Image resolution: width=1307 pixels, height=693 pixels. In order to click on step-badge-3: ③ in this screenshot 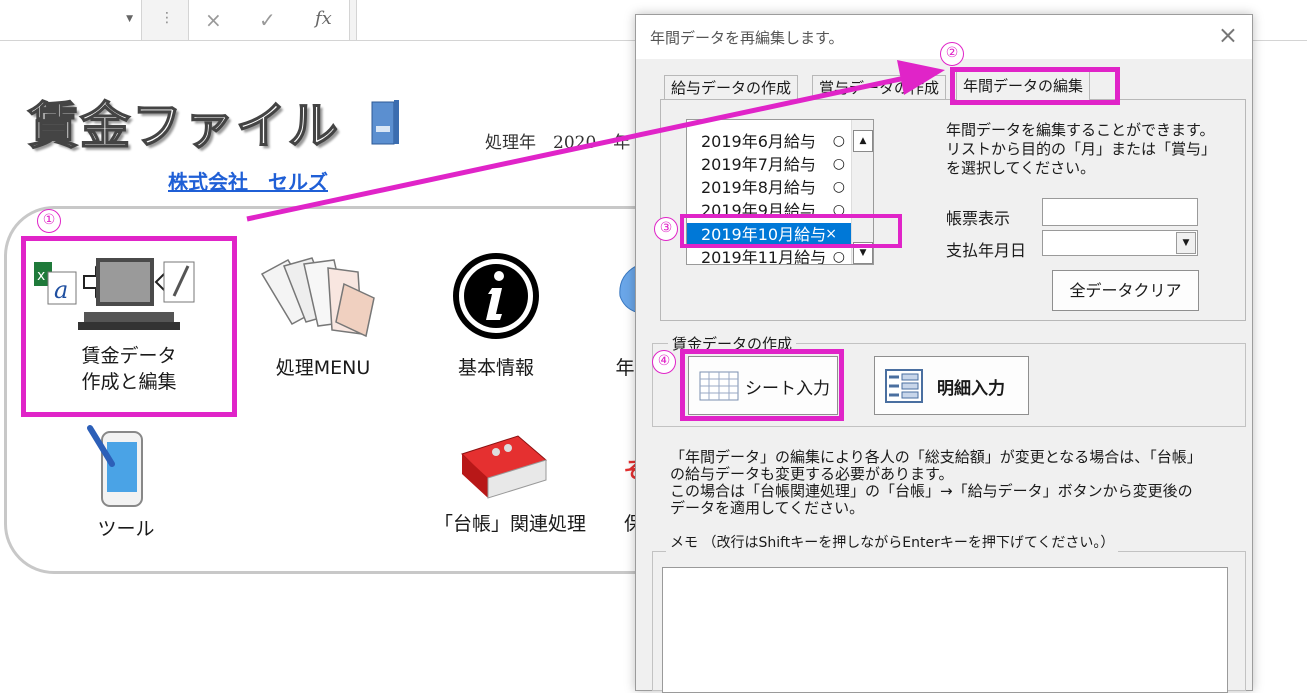, I will do `click(666, 229)`.